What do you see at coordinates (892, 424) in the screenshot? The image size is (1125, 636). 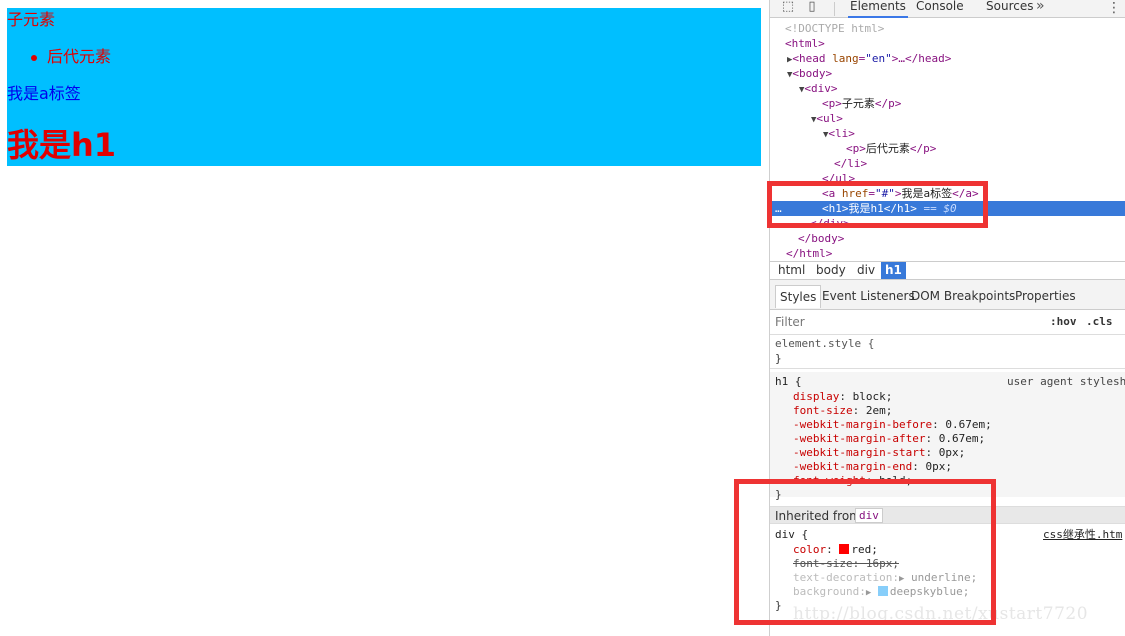 I see `h1-prop-margin-before: -webkit-margin-before: 0.67em;` at bounding box center [892, 424].